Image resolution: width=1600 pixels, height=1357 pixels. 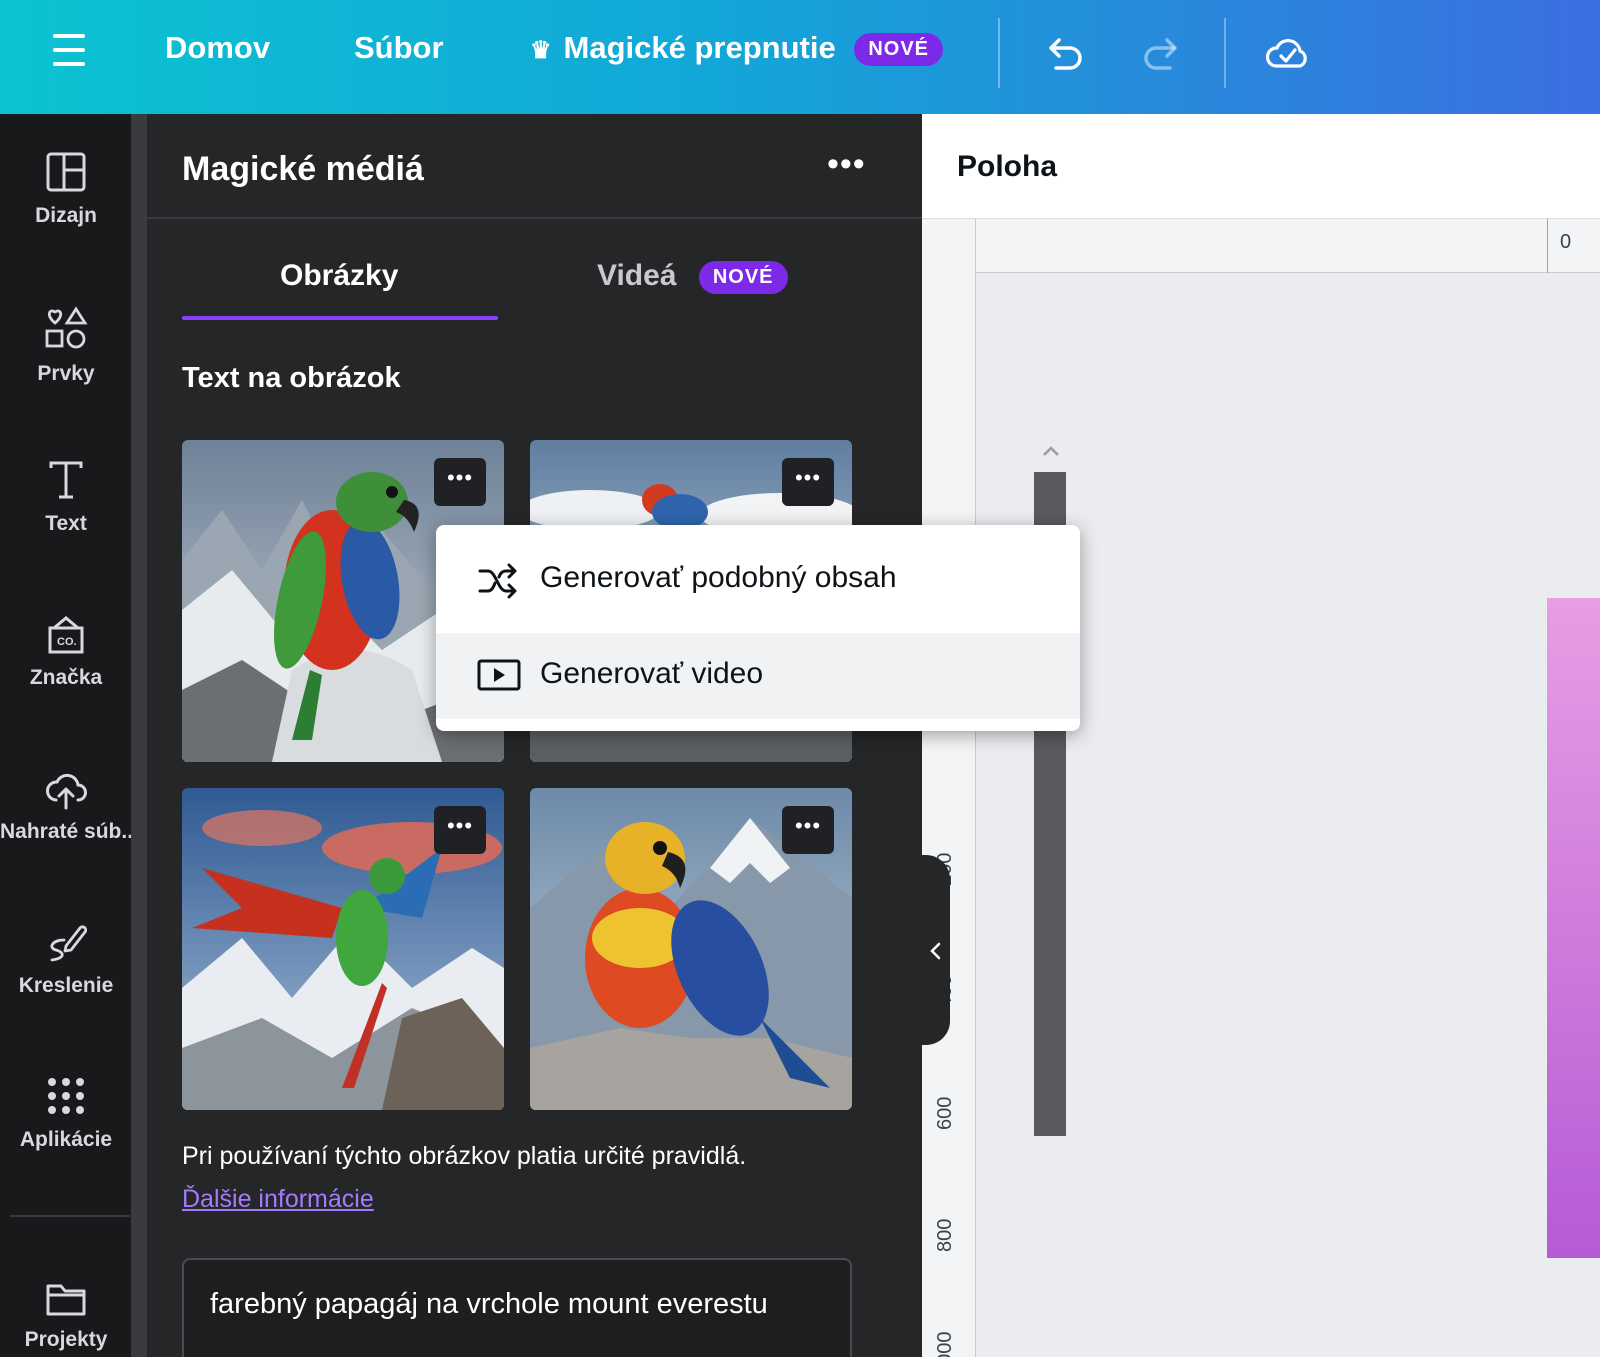 I want to click on ruler-left: 200 400 600 800 1000, so click(x=949, y=788).